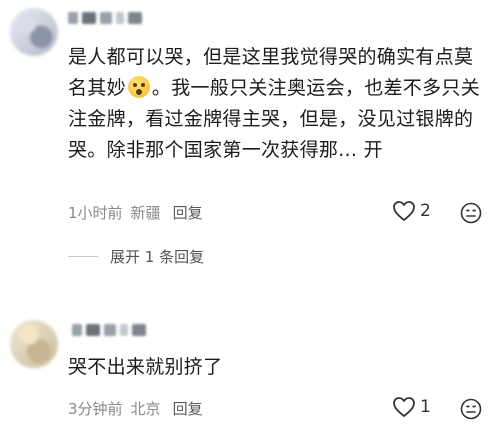  I want to click on expand-text-link: 开, so click(373, 150).